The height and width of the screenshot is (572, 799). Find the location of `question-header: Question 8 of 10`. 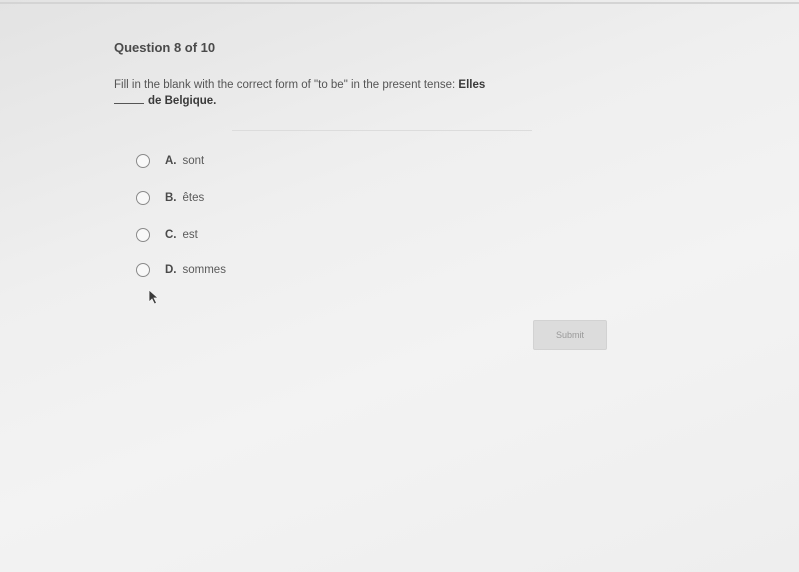

question-header: Question 8 of 10 is located at coordinates (165, 47).